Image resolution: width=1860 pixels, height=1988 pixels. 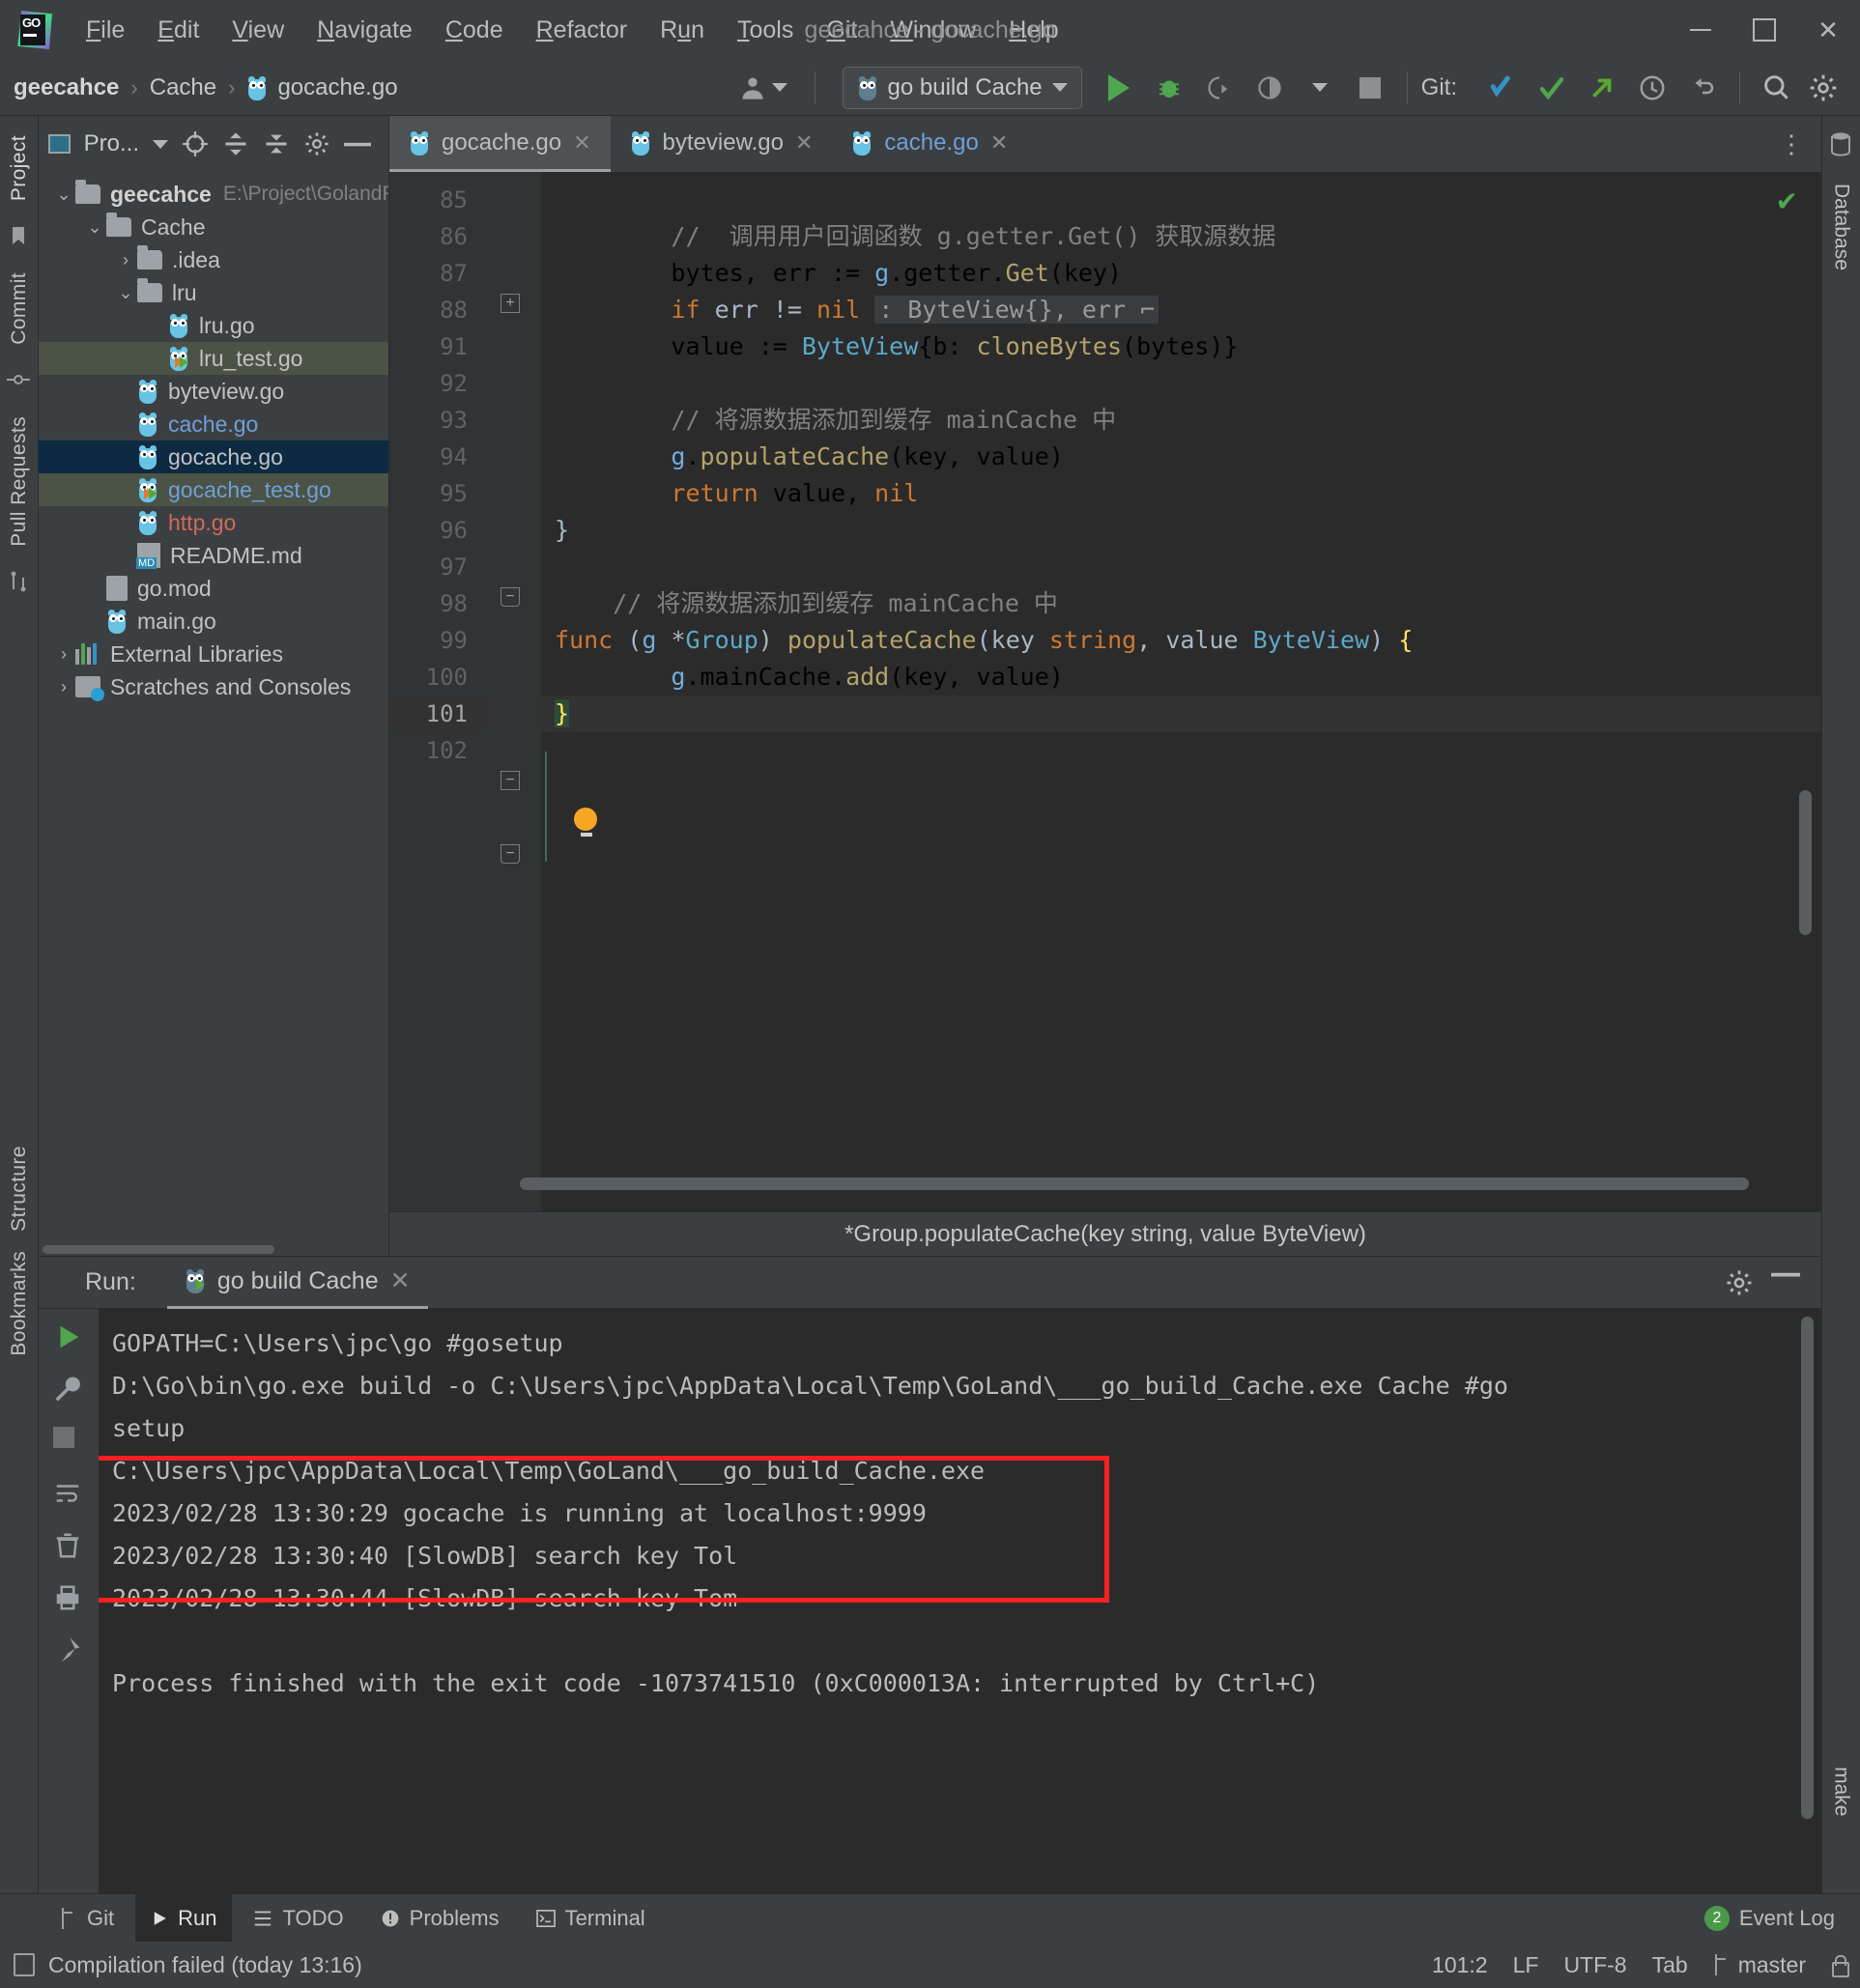 What do you see at coordinates (235, 143) in the screenshot?
I see `expand-all-icon` at bounding box center [235, 143].